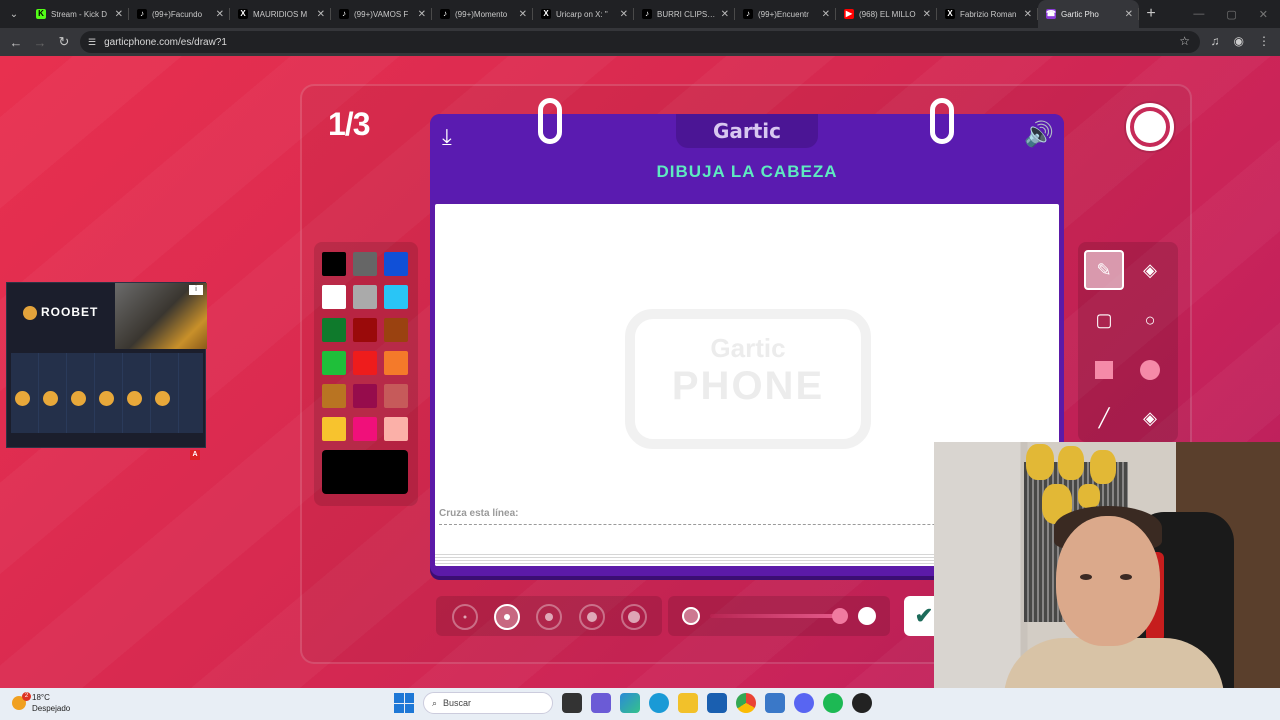 The height and width of the screenshot is (720, 1280). What do you see at coordinates (41, 703) in the screenshot?
I see `weather-widget: 2 18°C Despejado` at bounding box center [41, 703].